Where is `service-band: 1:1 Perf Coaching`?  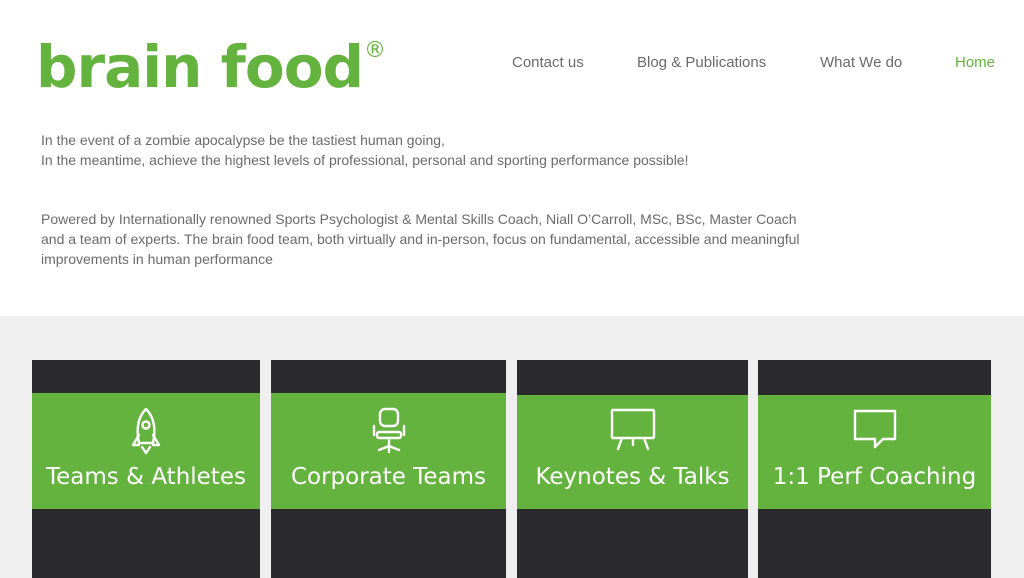 service-band: 1:1 Perf Coaching is located at coordinates (874, 452).